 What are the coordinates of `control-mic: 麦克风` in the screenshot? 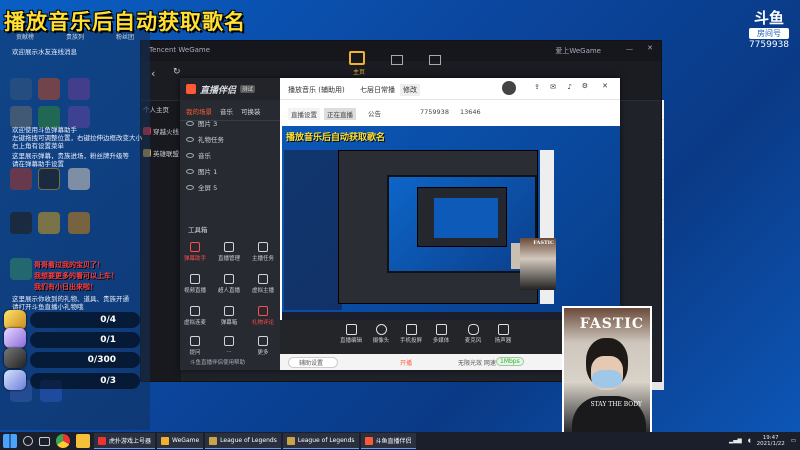 It's located at (473, 333).